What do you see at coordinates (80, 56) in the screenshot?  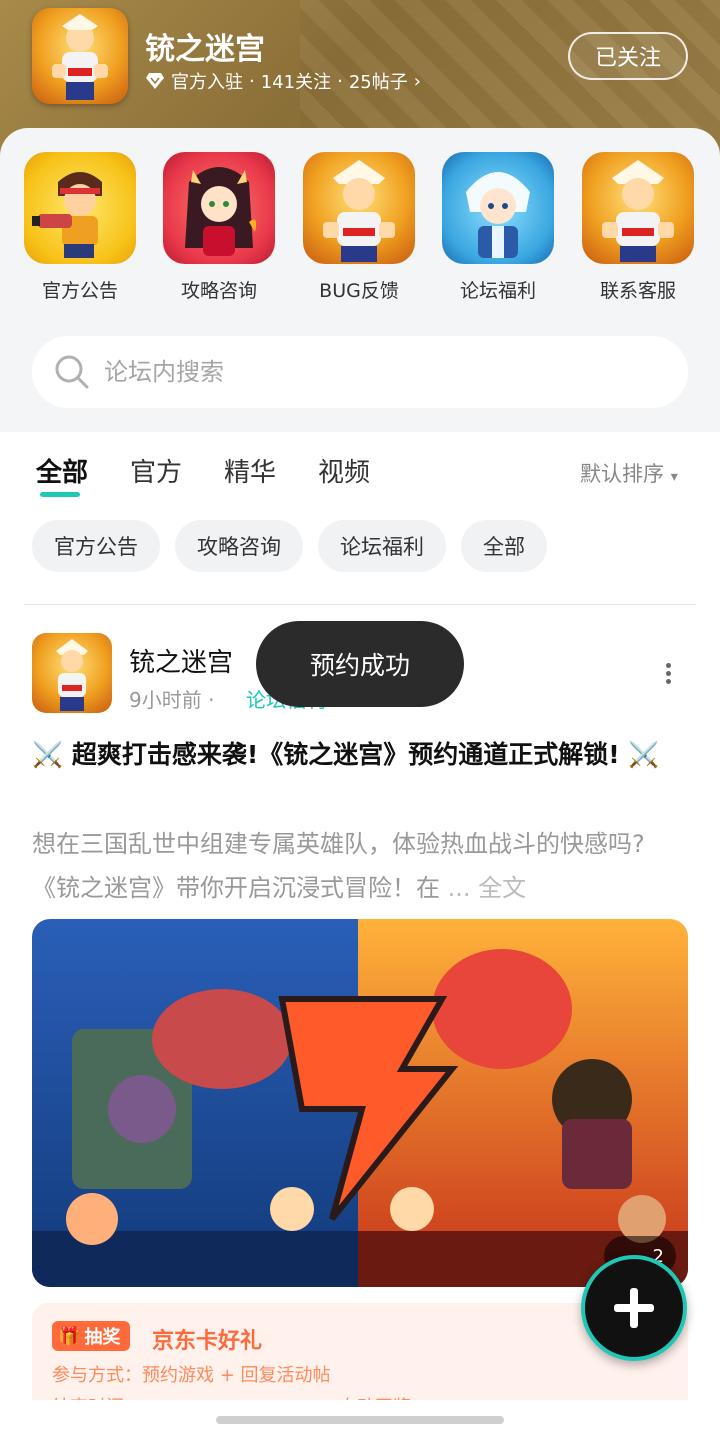 I see `game-icon` at bounding box center [80, 56].